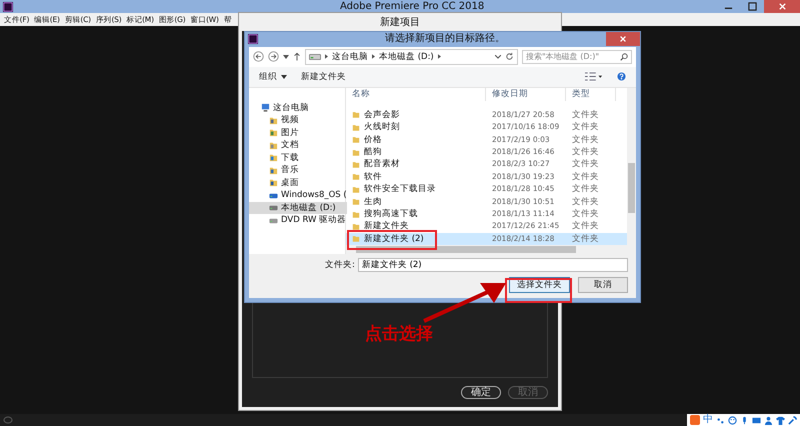 Image resolution: width=800 pixels, height=426 pixels. What do you see at coordinates (720, 420) in the screenshot?
I see `punctuation-icon` at bounding box center [720, 420].